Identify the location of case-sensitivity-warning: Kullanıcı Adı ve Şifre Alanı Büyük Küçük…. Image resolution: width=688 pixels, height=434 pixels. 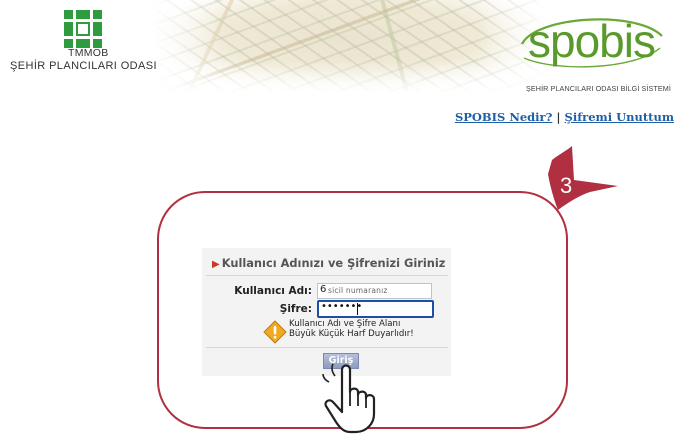
(351, 329).